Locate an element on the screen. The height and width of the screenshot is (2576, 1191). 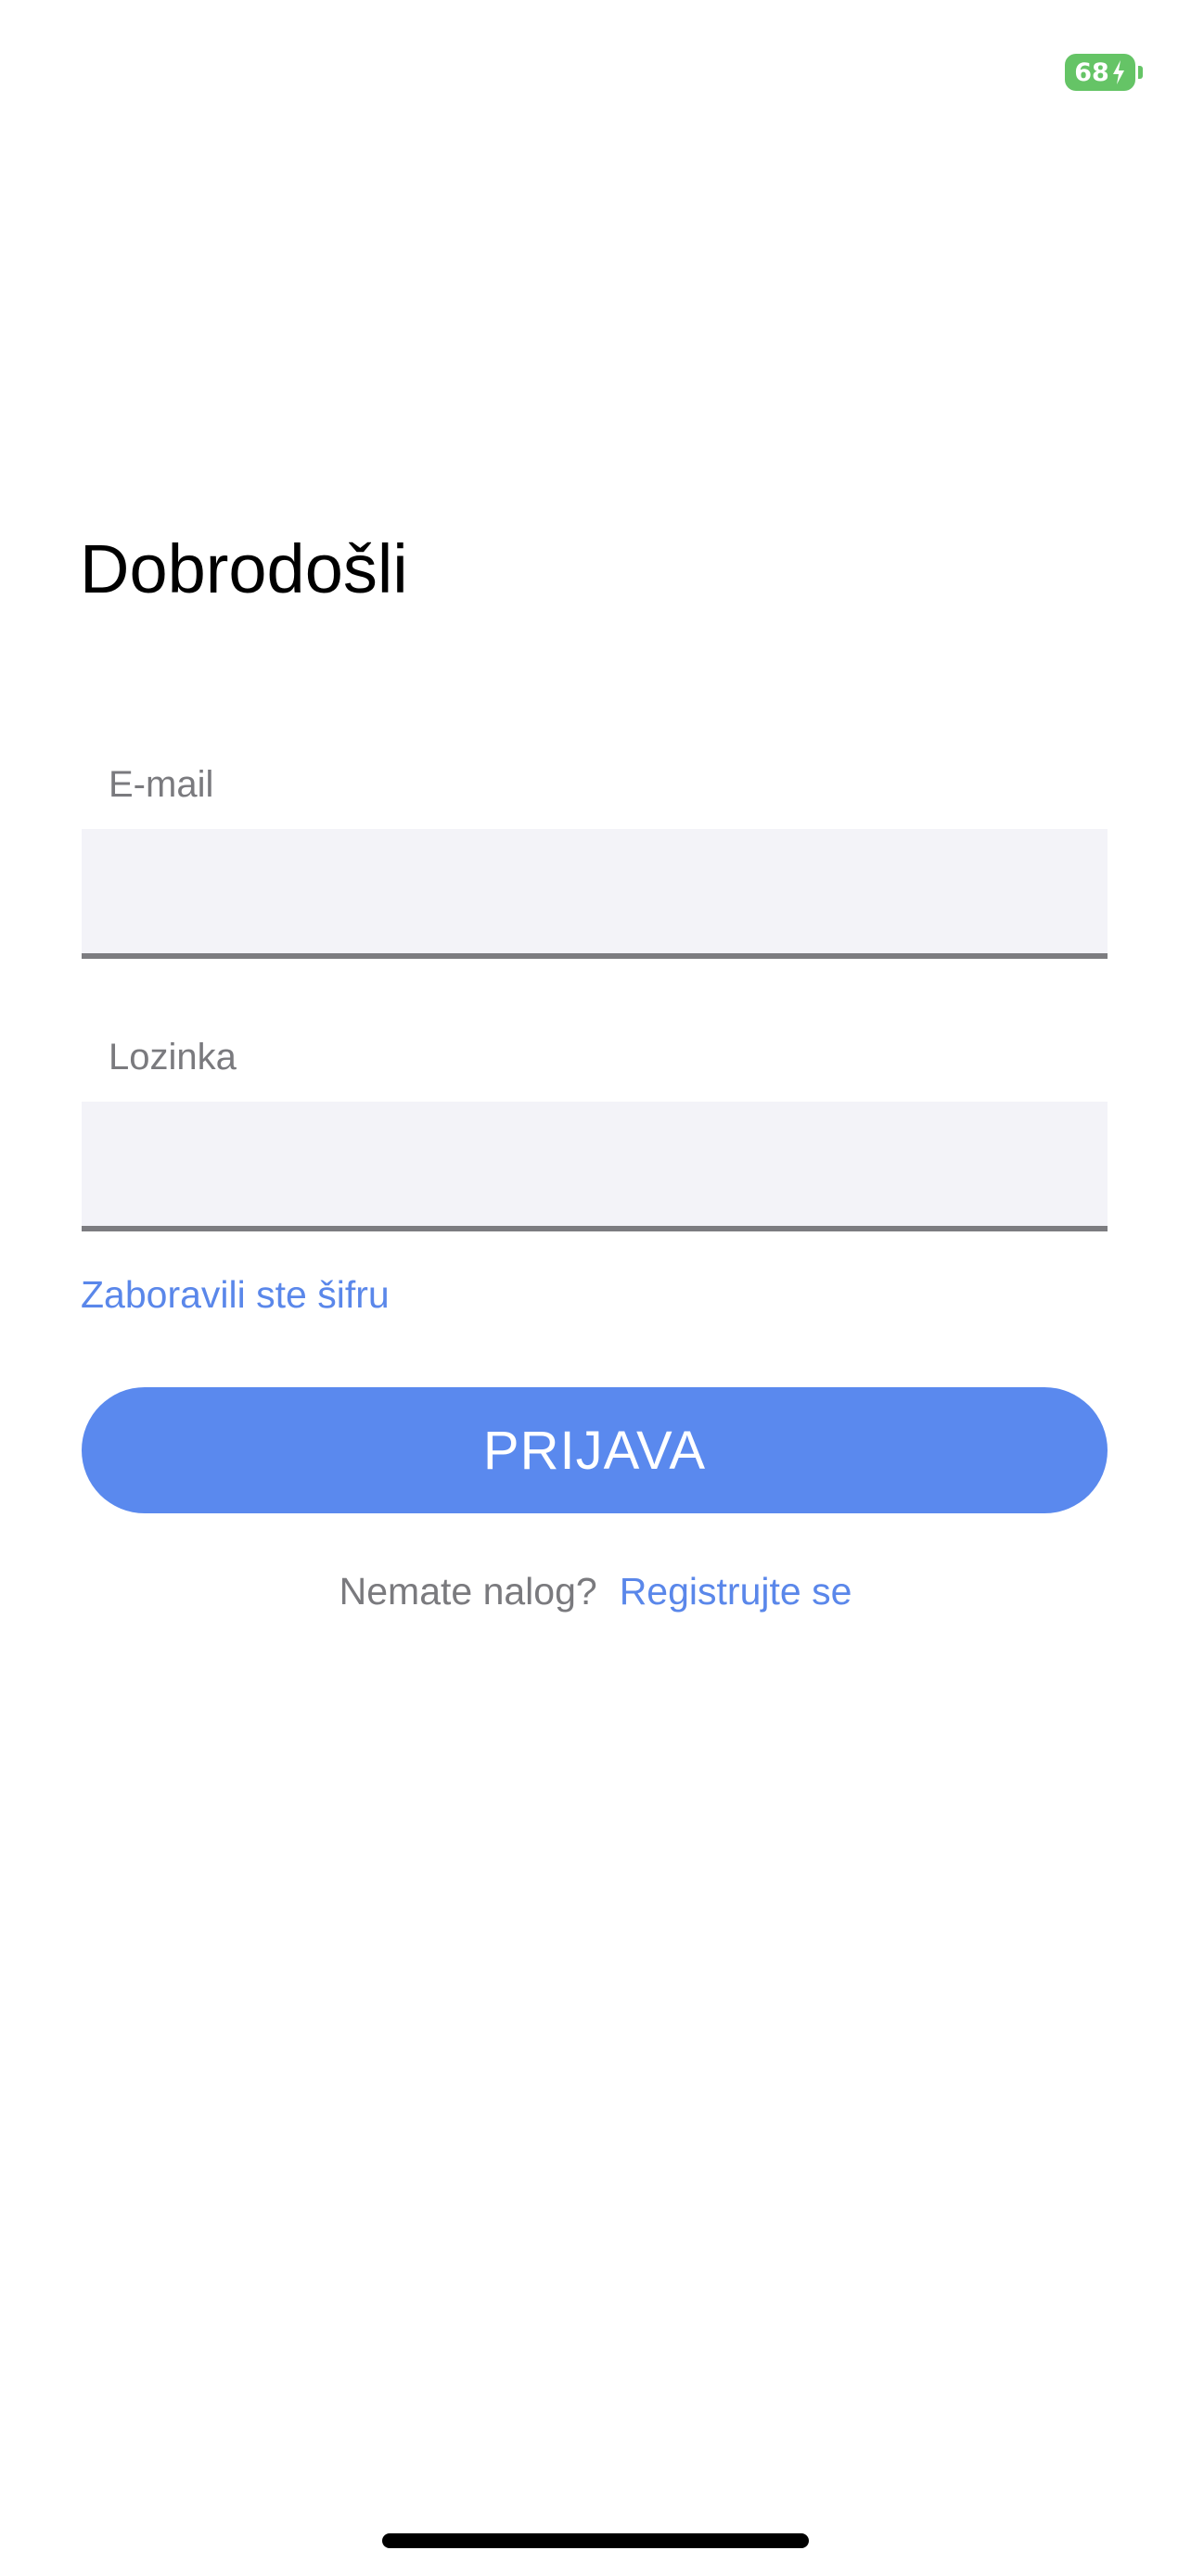
signup-row: Nemate nalog? Registrujte se is located at coordinates (595, 1591).